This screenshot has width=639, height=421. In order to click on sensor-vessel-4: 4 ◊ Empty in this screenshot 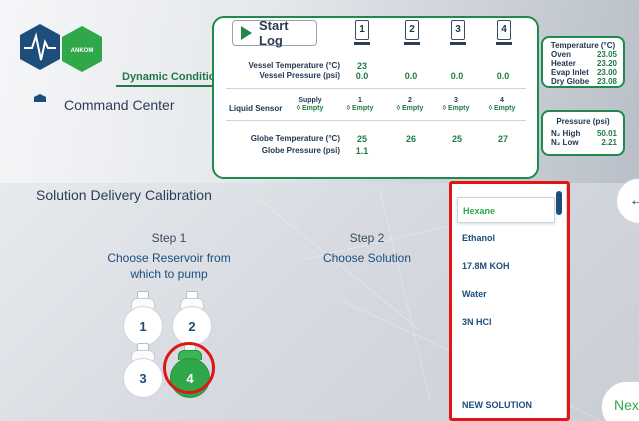, I will do `click(502, 105)`.